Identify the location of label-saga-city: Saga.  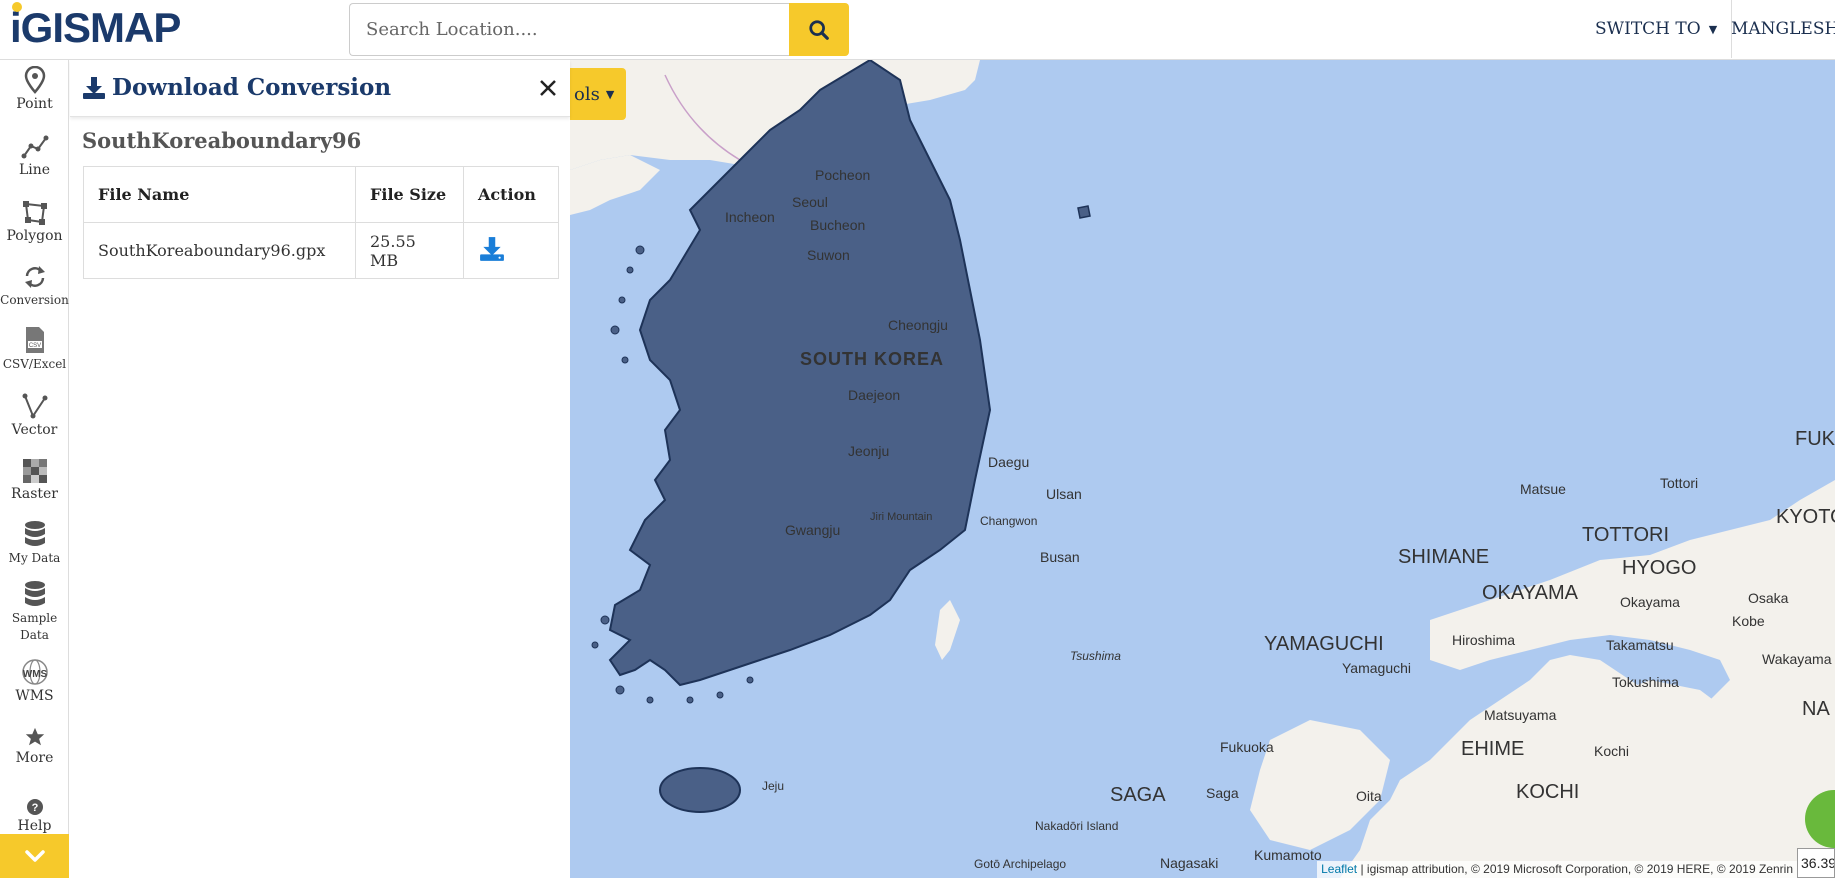
(1222, 793).